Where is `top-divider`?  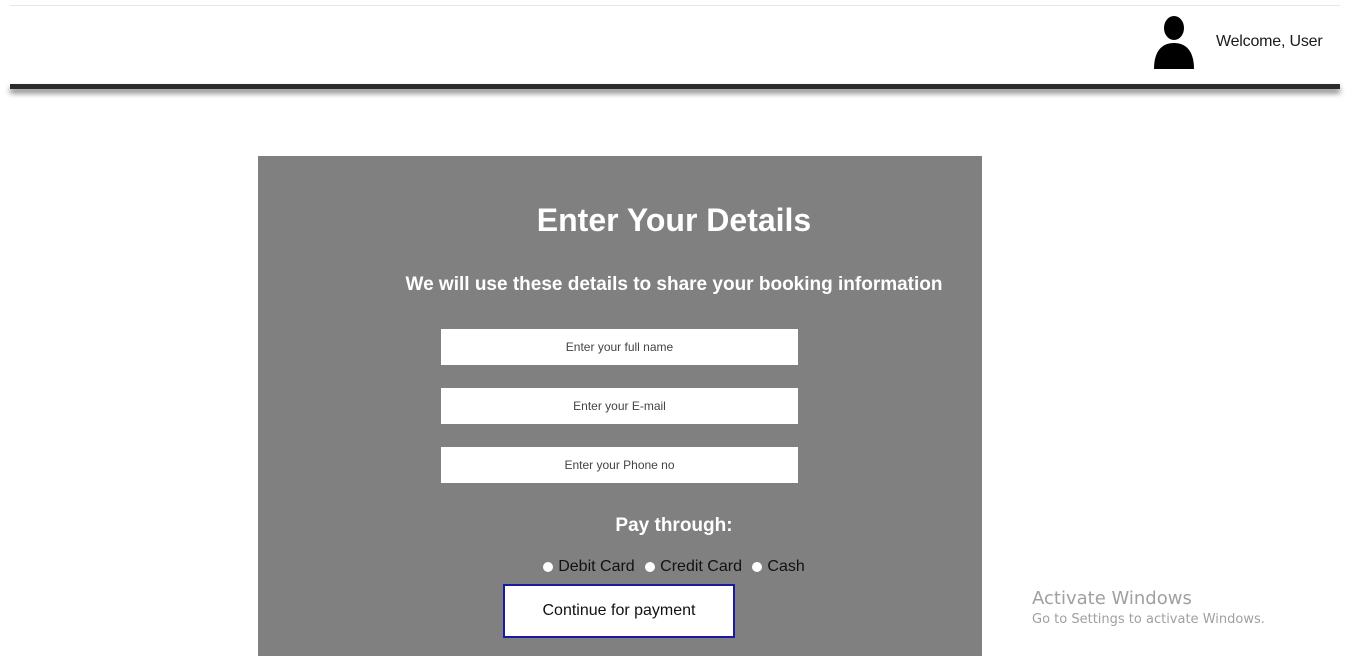 top-divider is located at coordinates (675, 5).